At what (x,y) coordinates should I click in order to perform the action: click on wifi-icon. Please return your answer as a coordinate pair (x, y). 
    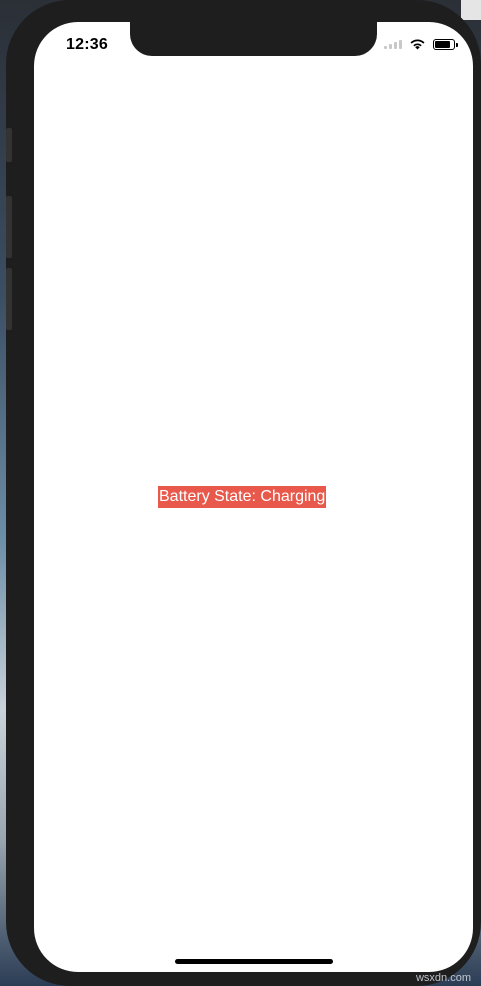
    Looking at the image, I should click on (417, 44).